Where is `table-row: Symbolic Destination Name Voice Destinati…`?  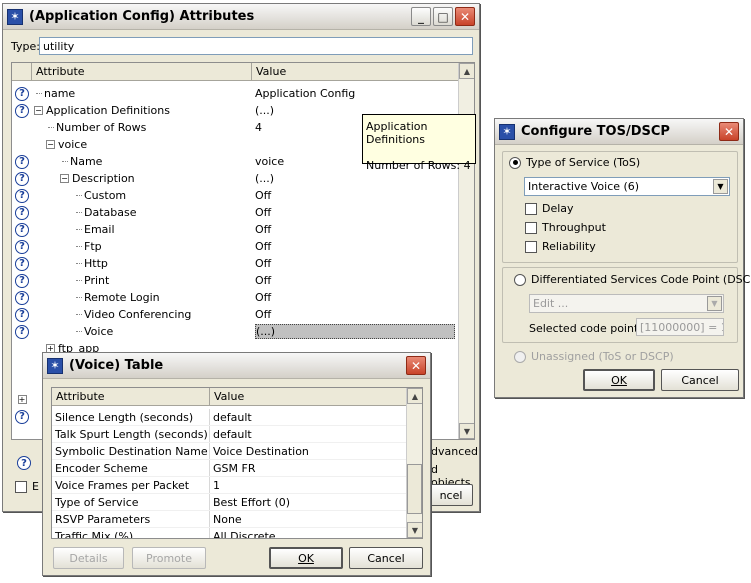
table-row: Symbolic Destination Name Voice Destinati… is located at coordinates (229, 451).